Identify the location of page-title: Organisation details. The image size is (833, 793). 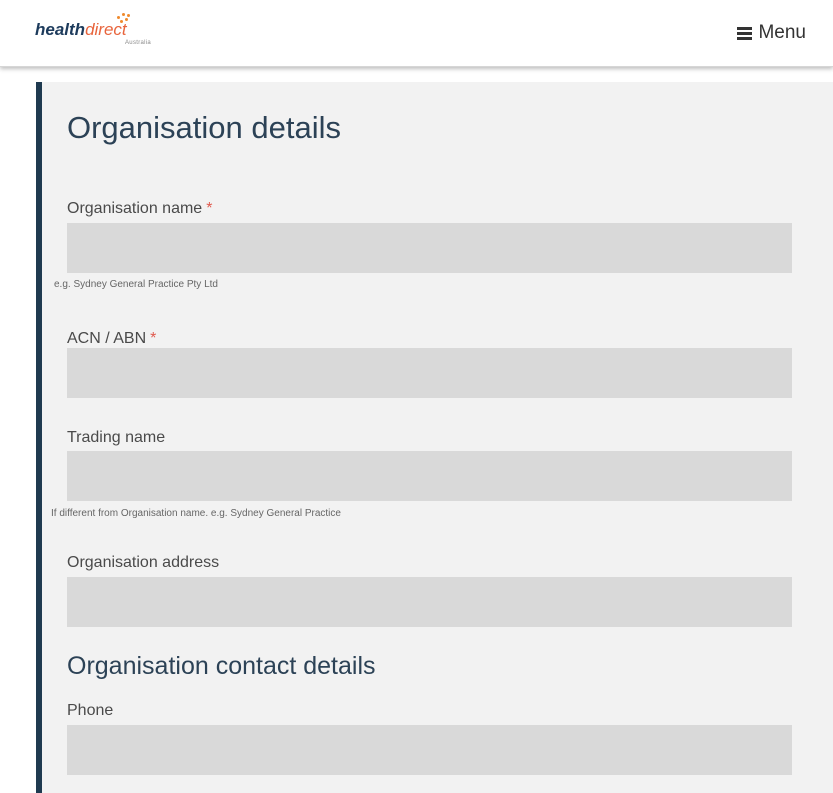
(204, 127).